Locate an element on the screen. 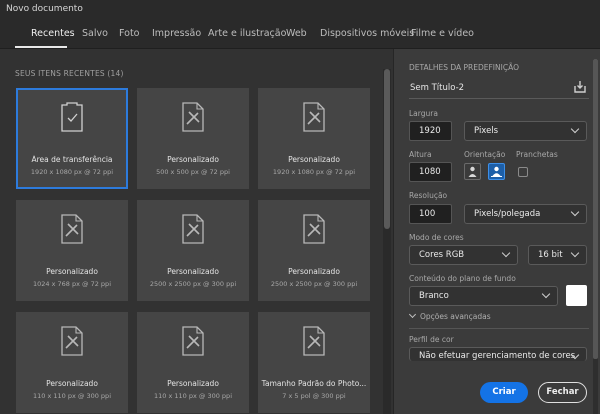 This screenshot has width=600, height=414. preset-details-heading: DETALHES DA PREDEFINIÇÃO is located at coordinates (464, 67).